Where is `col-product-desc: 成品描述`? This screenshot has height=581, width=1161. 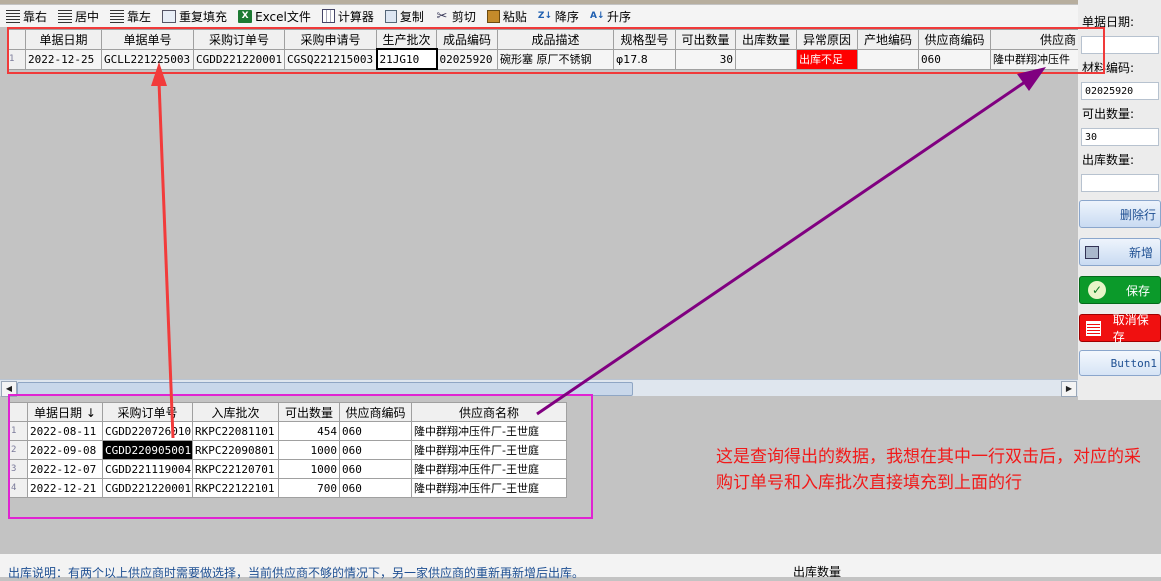
col-product-desc: 成品描述 is located at coordinates (555, 39).